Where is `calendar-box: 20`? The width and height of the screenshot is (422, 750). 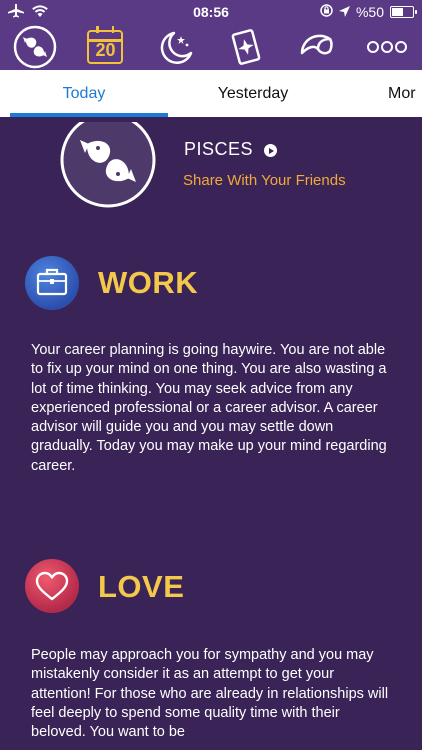
calendar-box: 20 is located at coordinates (105, 45).